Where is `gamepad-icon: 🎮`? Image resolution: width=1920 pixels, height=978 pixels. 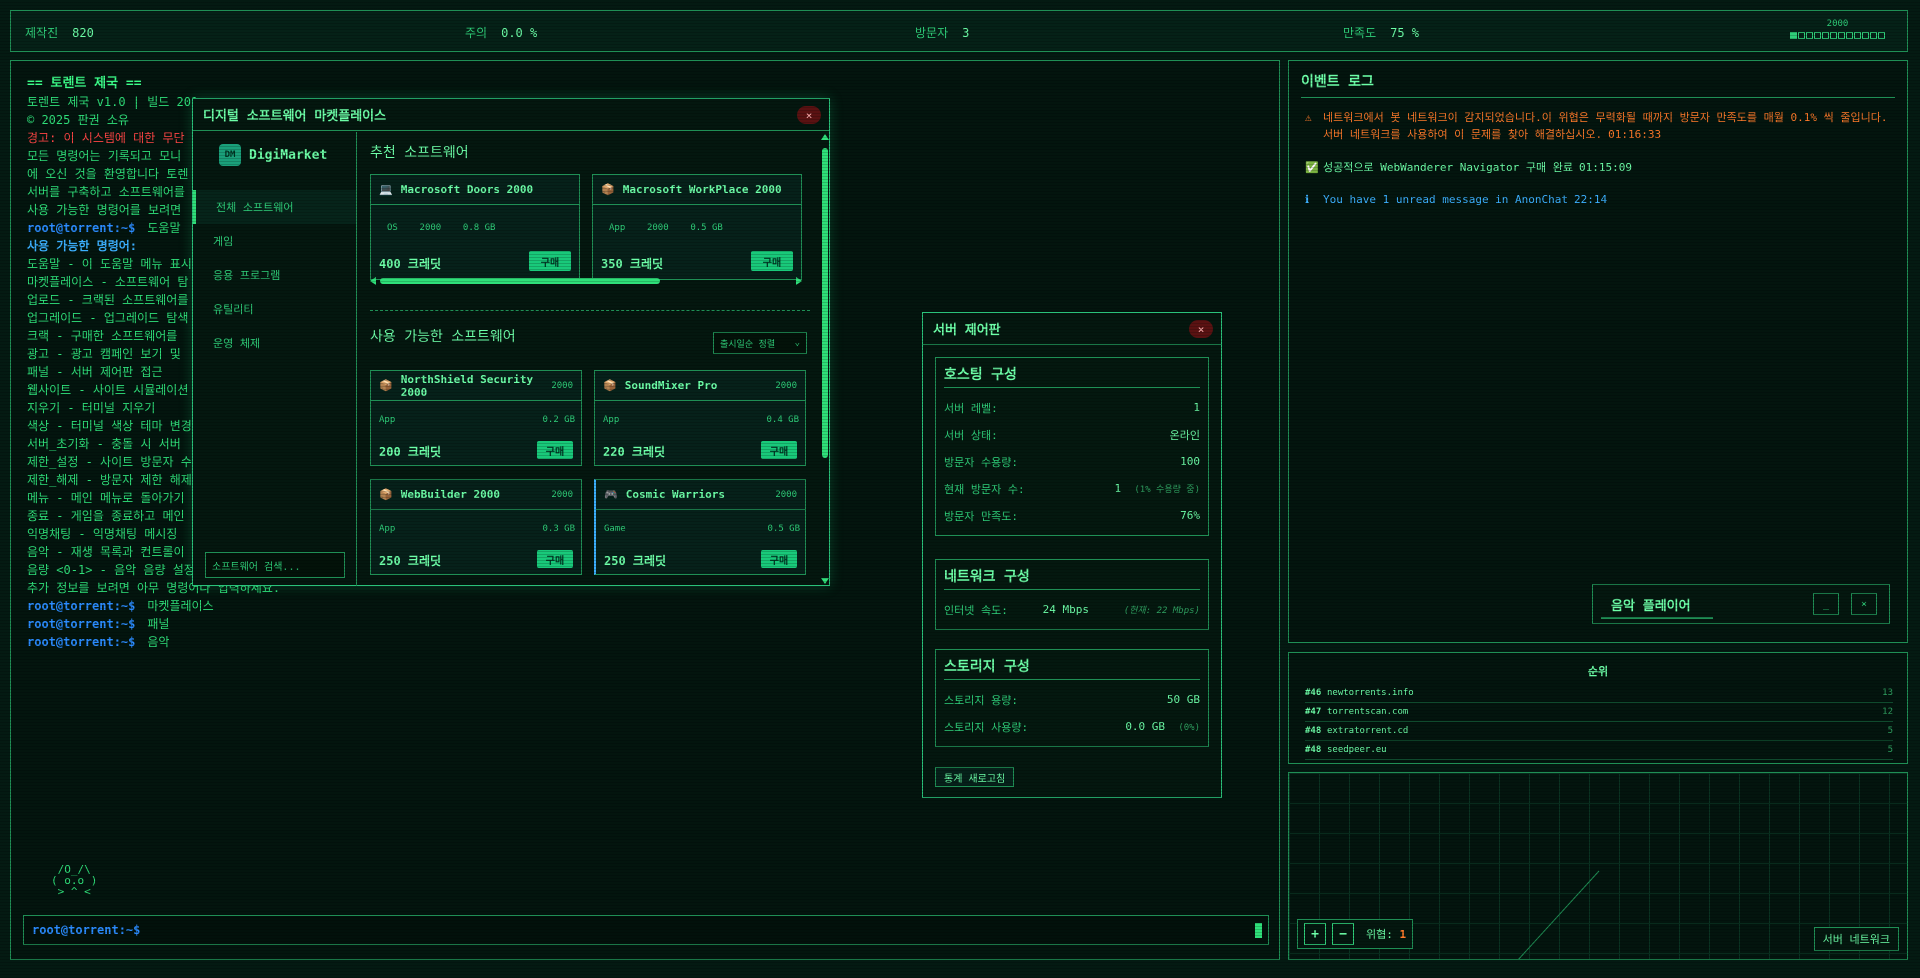
gamepad-icon: 🎮 is located at coordinates (611, 494).